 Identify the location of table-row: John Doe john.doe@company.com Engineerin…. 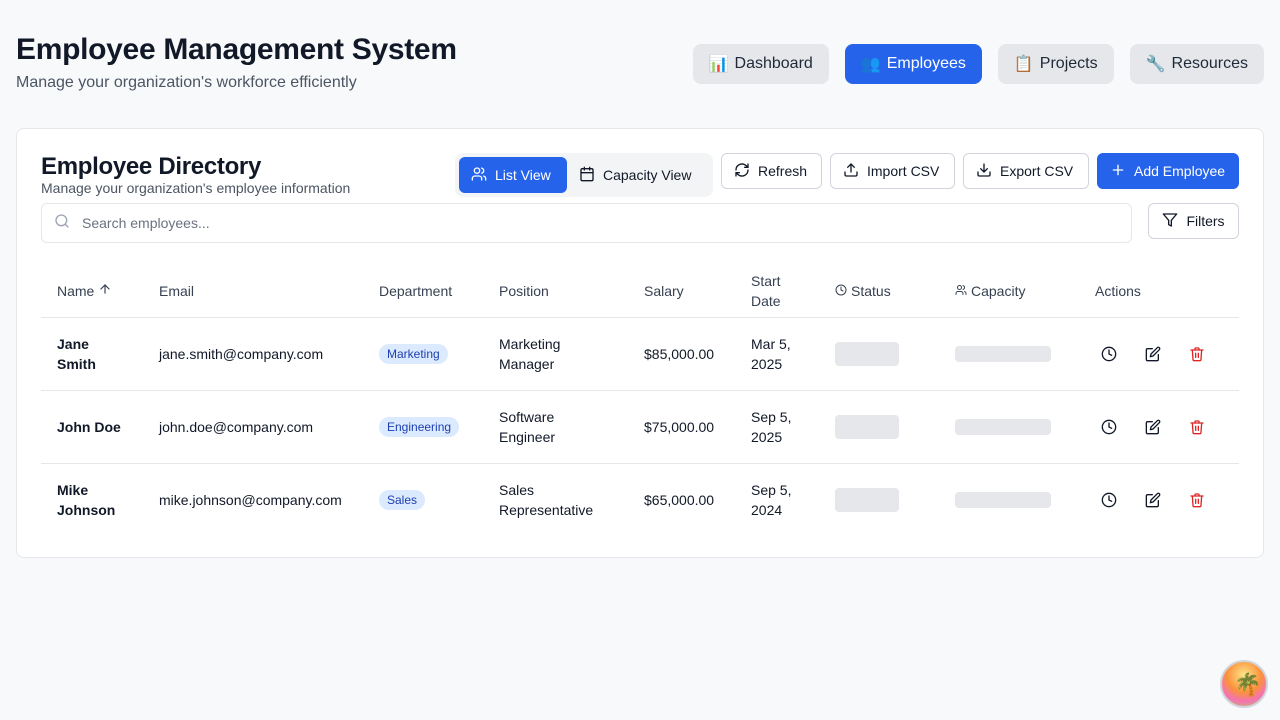
(640, 427).